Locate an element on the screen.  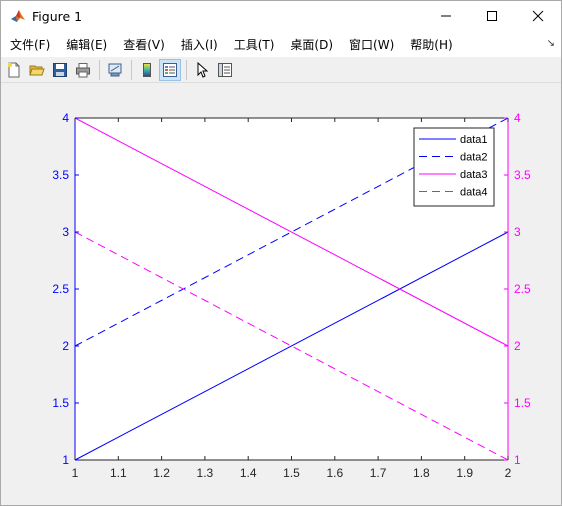
menu-tools: 工具(T) is located at coordinates (254, 44).